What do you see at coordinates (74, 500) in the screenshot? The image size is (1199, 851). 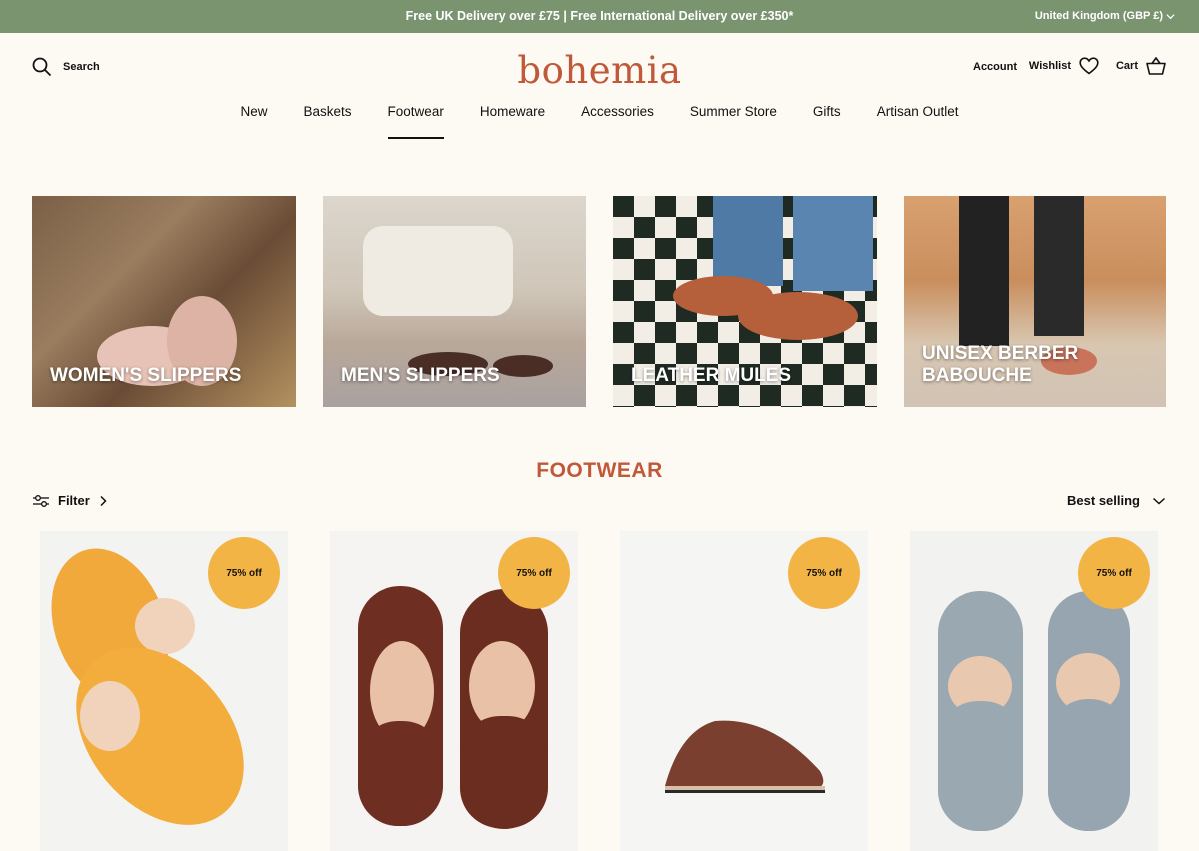 I see `filter-label: Filter` at bounding box center [74, 500].